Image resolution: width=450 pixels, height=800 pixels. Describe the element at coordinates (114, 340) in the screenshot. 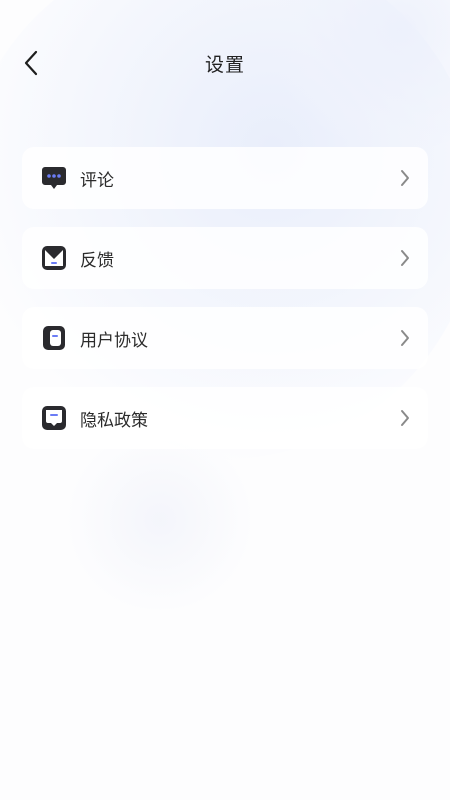

I see `menu-item-label: 用户协议` at that location.